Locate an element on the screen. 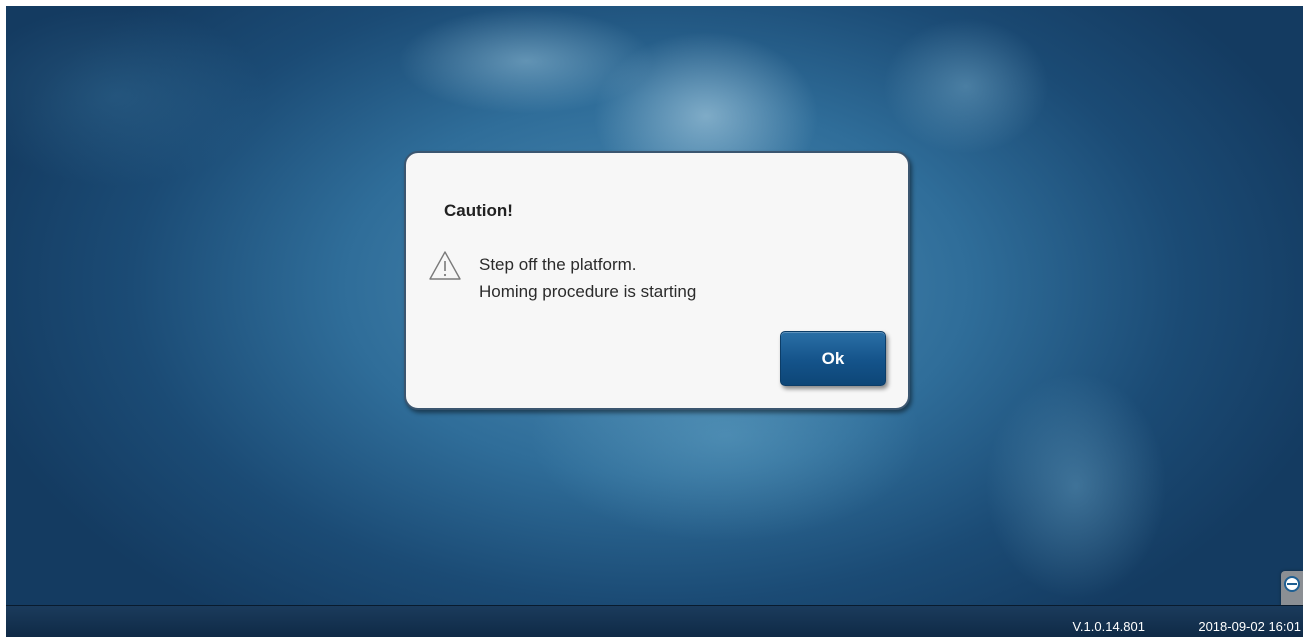 The image size is (1303, 637). version-label: V.1.0.14.801 is located at coordinates (1108, 626).